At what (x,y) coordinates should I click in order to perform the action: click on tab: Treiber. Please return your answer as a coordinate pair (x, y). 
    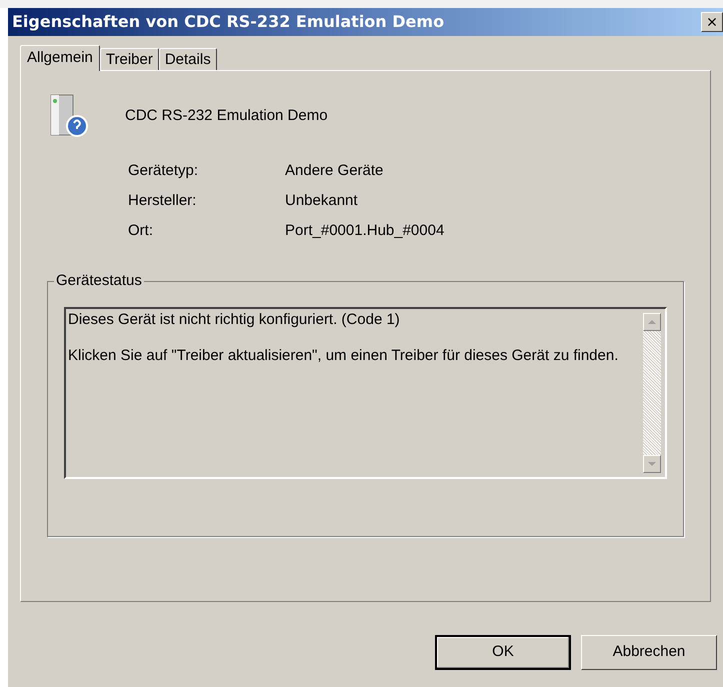
    Looking at the image, I should click on (129, 59).